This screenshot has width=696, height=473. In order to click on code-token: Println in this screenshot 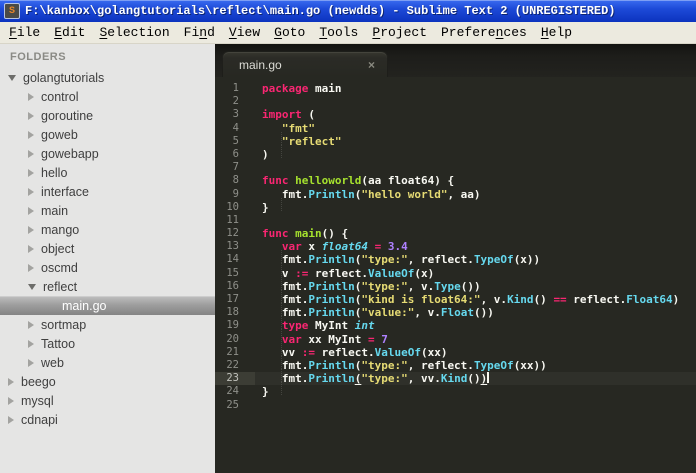, I will do `click(331, 379)`.